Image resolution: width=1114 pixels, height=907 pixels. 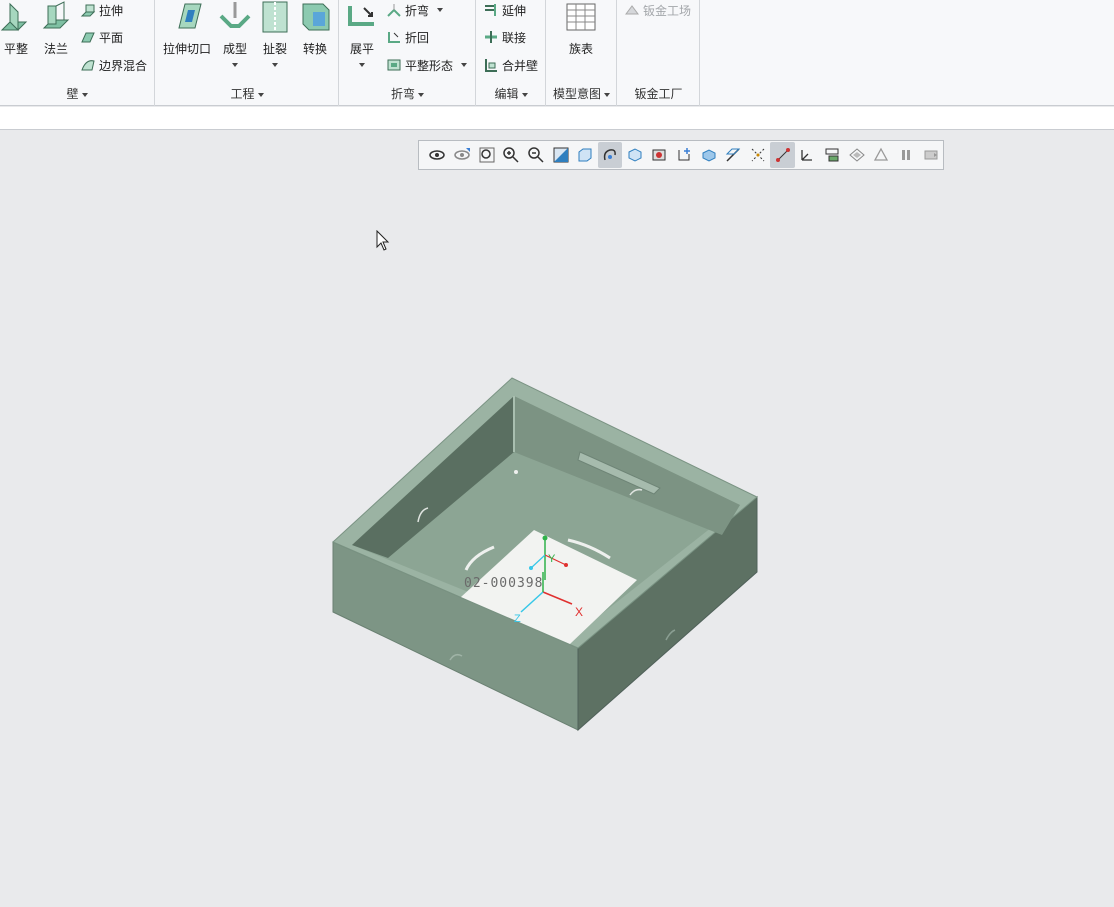 What do you see at coordinates (362, 33) in the screenshot?
I see `unbend-button: 展平` at bounding box center [362, 33].